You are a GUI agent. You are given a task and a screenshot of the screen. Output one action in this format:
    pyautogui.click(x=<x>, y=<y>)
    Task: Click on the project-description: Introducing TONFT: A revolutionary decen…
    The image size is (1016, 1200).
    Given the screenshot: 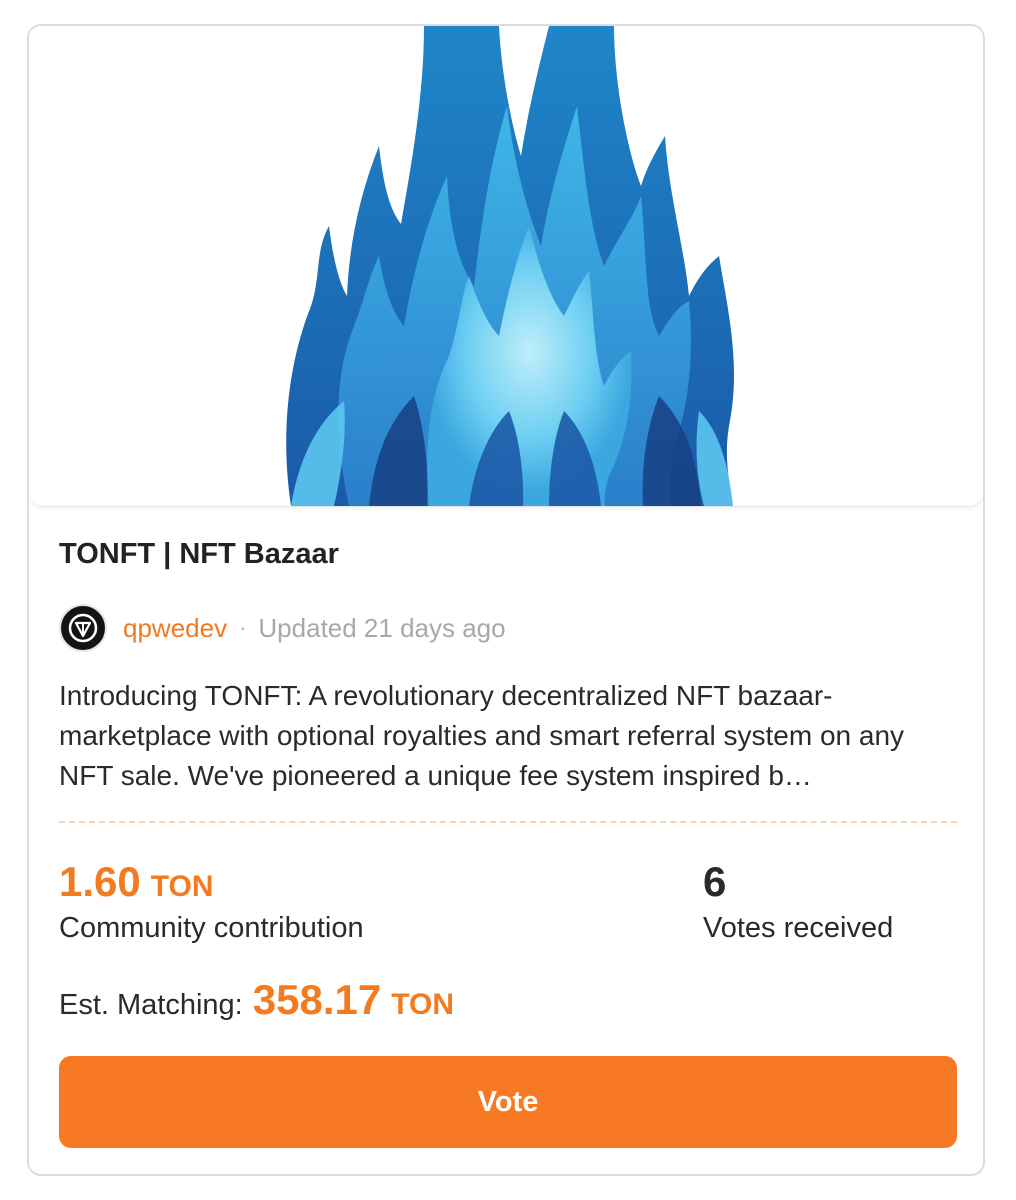 What is the action you would take?
    pyautogui.click(x=482, y=735)
    